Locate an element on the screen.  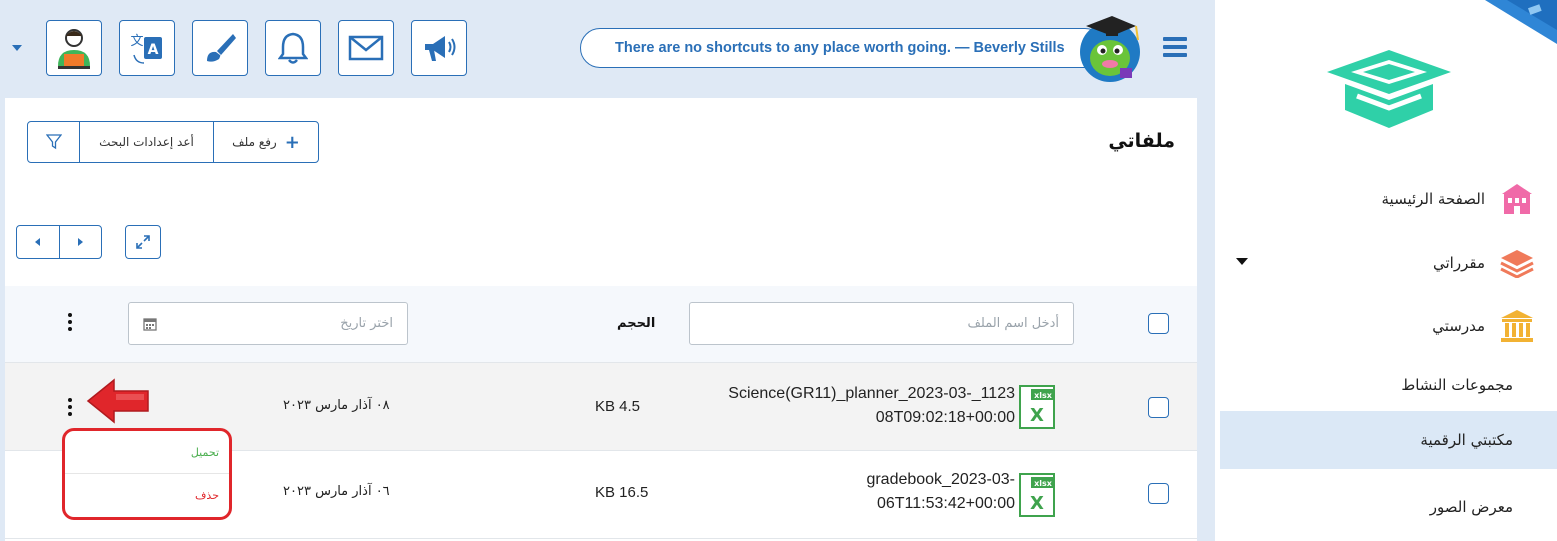
school-building-icon is located at coordinates (1517, 199).